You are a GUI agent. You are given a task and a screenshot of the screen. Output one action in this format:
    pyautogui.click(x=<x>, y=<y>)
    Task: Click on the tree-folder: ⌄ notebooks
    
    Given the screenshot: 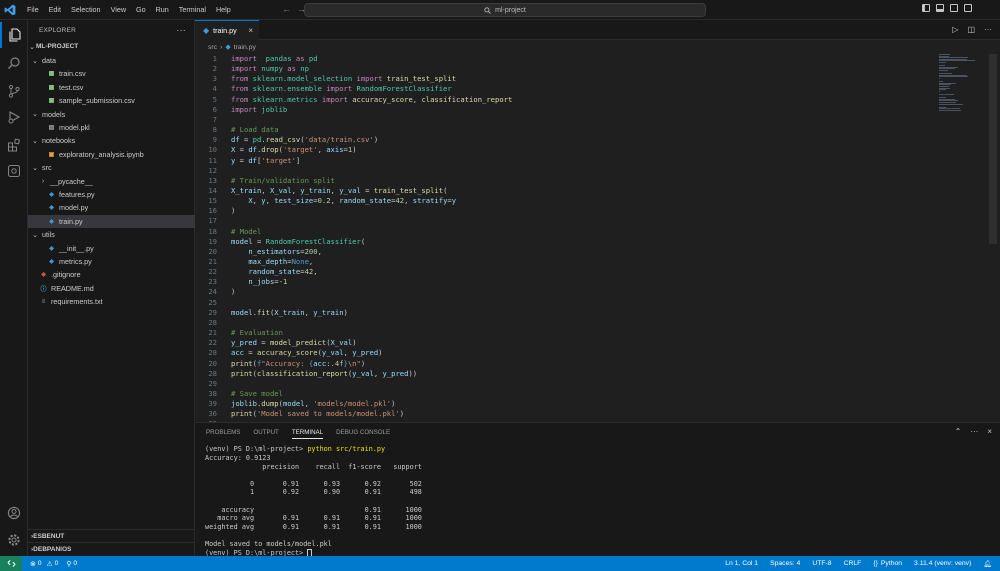 What is the action you would take?
    pyautogui.click(x=111, y=140)
    